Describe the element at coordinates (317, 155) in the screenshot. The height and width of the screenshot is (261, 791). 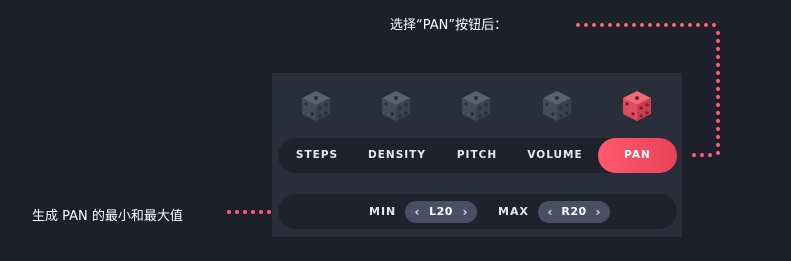
I see `mode-button-steps: STEPS` at that location.